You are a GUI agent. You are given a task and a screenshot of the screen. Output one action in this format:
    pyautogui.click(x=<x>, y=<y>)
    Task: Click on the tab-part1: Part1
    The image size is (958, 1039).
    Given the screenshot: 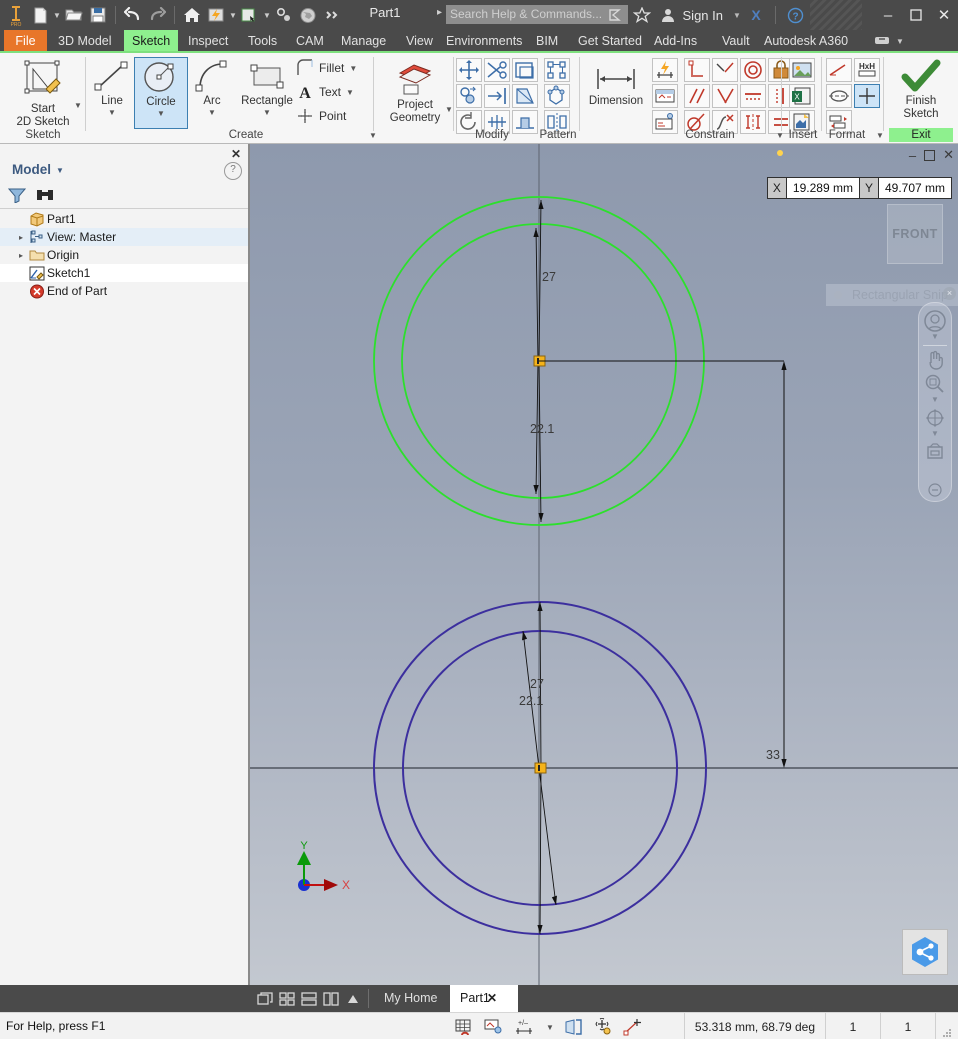 What is the action you would take?
    pyautogui.click(x=484, y=998)
    